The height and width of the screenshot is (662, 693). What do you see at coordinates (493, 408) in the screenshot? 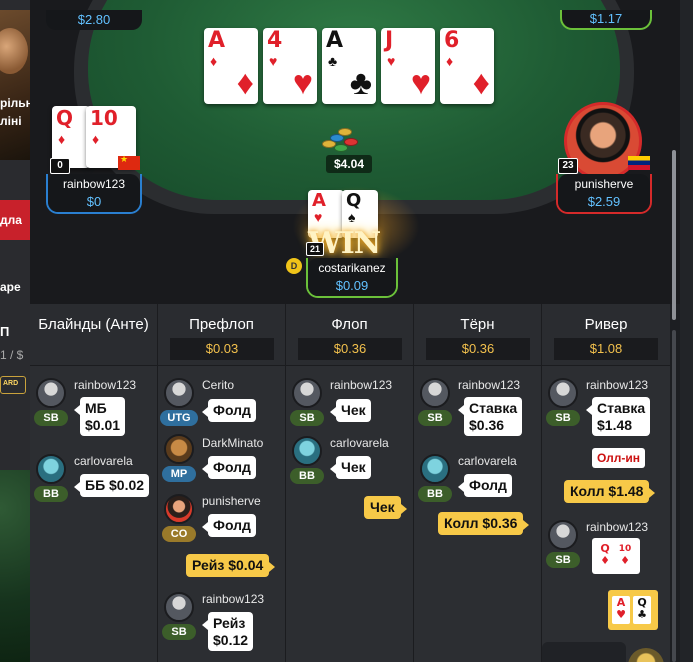
I see `action-line-1: Ставка` at bounding box center [493, 408].